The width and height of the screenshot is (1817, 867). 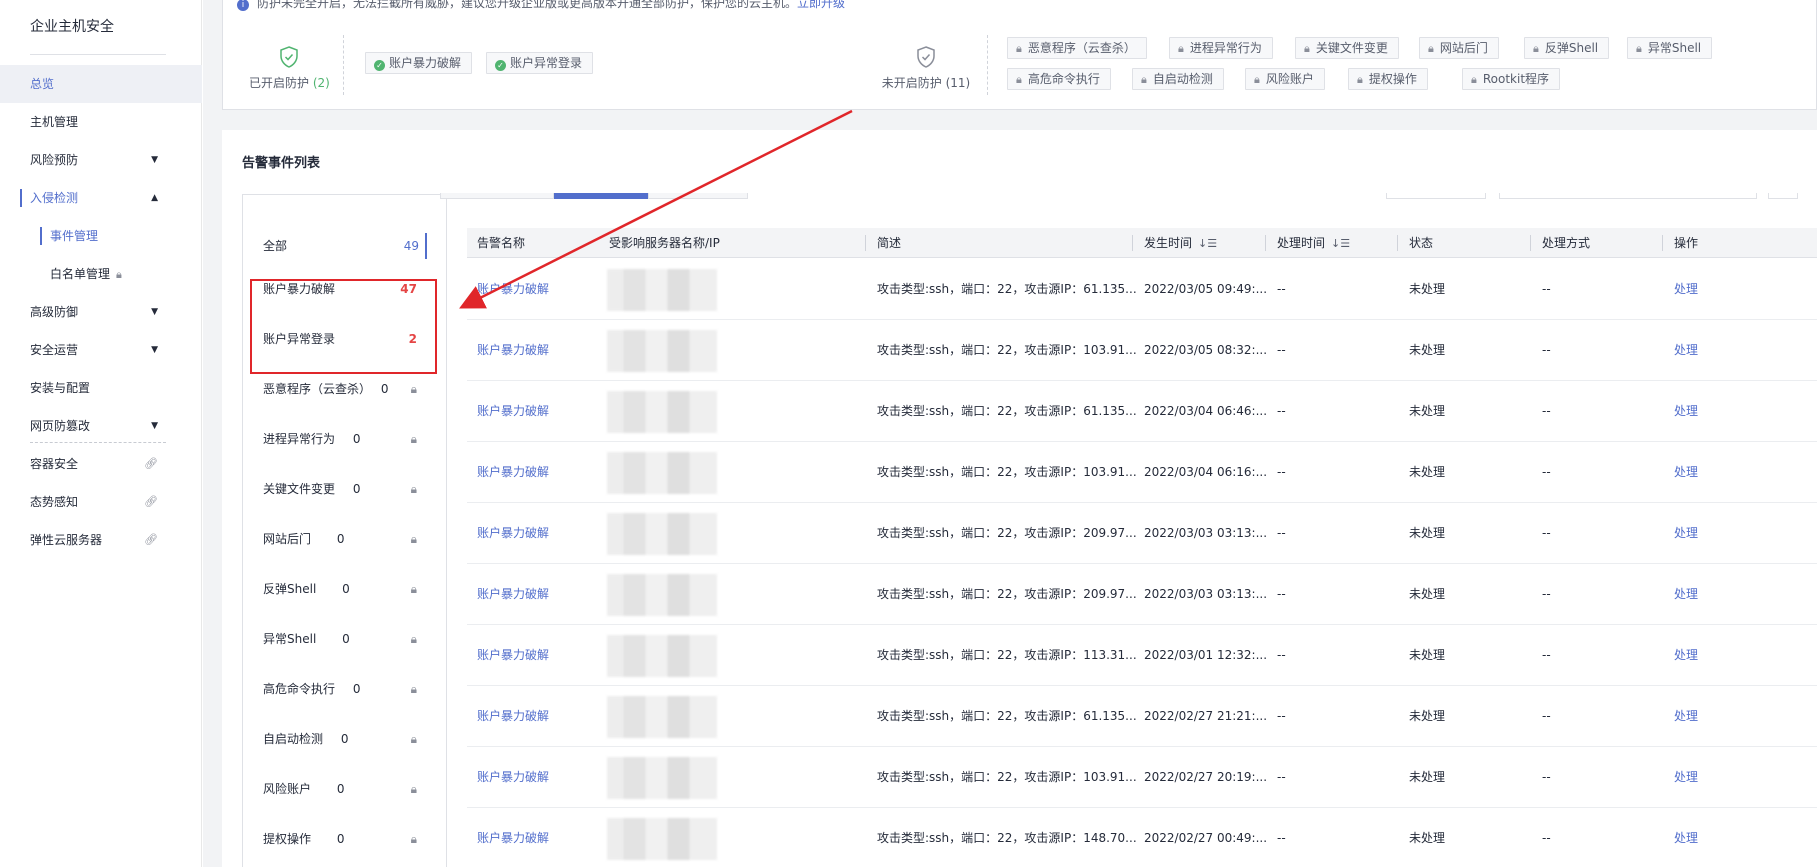 I want to click on upgrade-link: 立即升级, so click(x=821, y=5).